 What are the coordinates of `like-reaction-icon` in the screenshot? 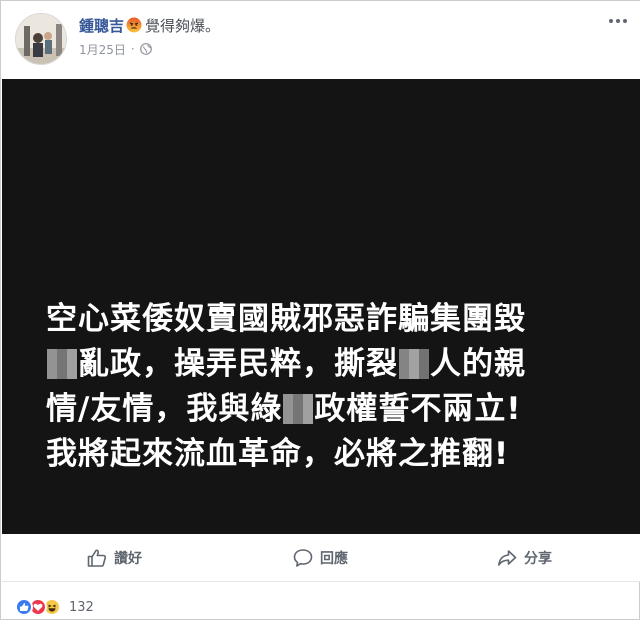 It's located at (24, 607).